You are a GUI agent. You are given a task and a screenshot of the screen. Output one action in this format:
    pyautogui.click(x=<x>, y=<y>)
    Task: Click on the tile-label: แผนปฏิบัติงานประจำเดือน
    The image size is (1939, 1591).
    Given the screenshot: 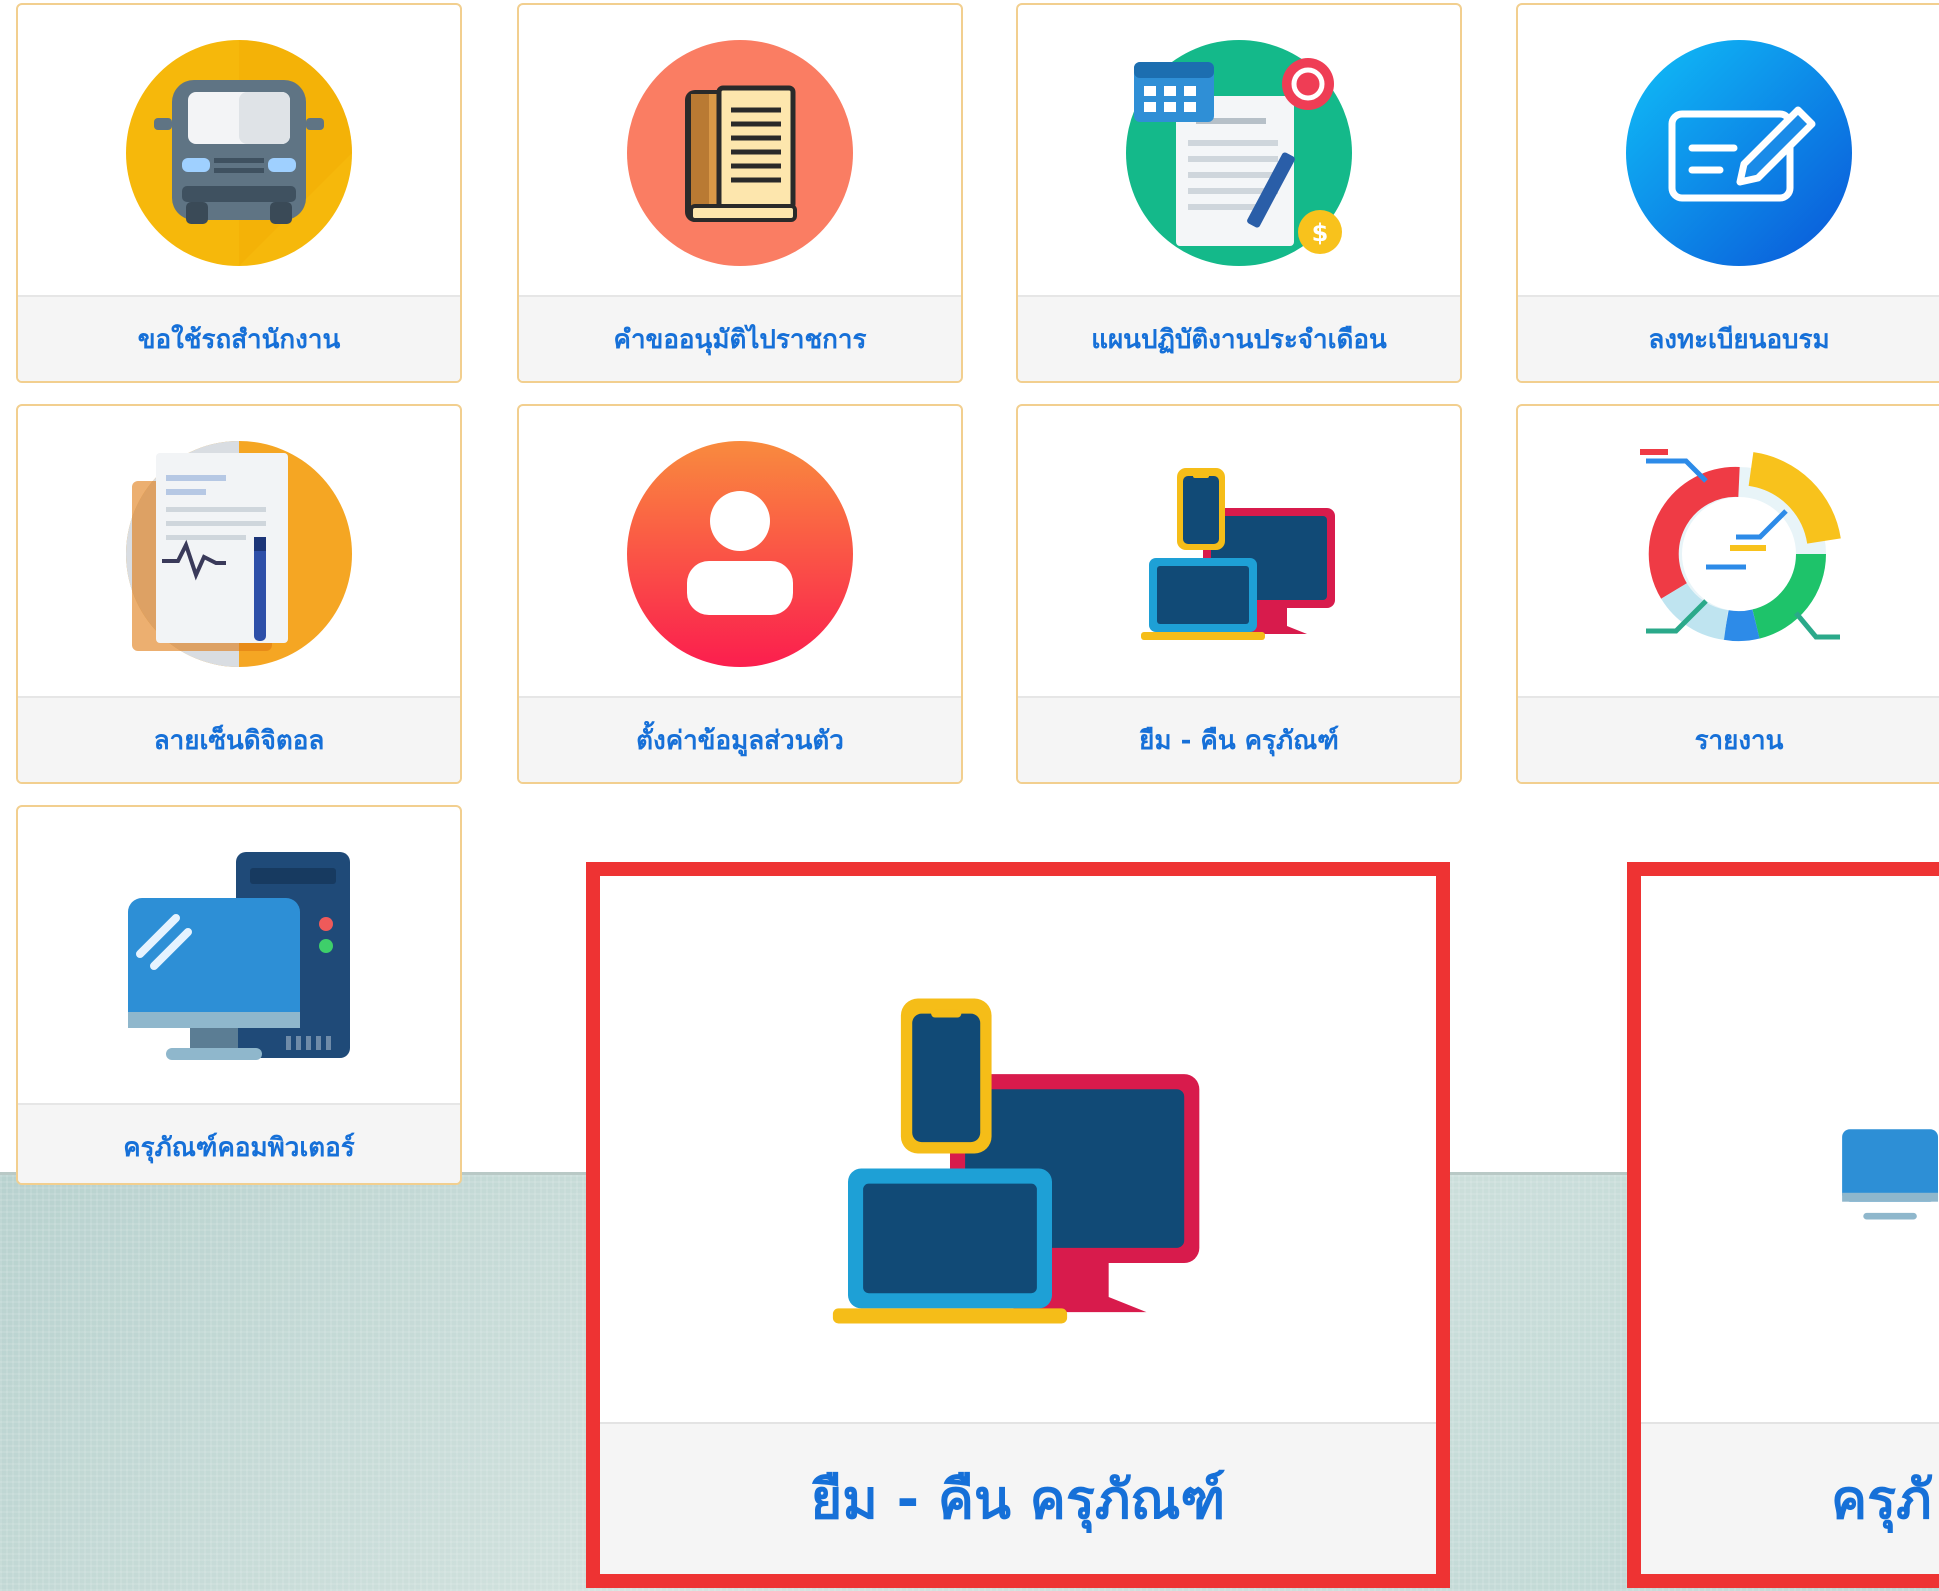 What is the action you would take?
    pyautogui.click(x=1239, y=339)
    